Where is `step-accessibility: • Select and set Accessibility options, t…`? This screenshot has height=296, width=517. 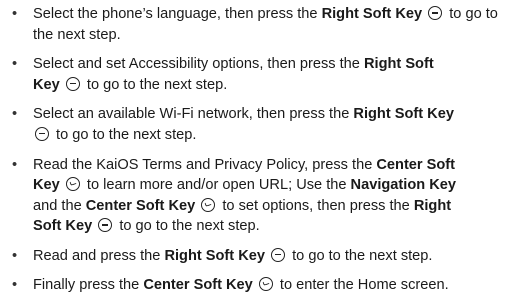 step-accessibility: • Select and set Accessibility options, t… is located at coordinates (259, 74).